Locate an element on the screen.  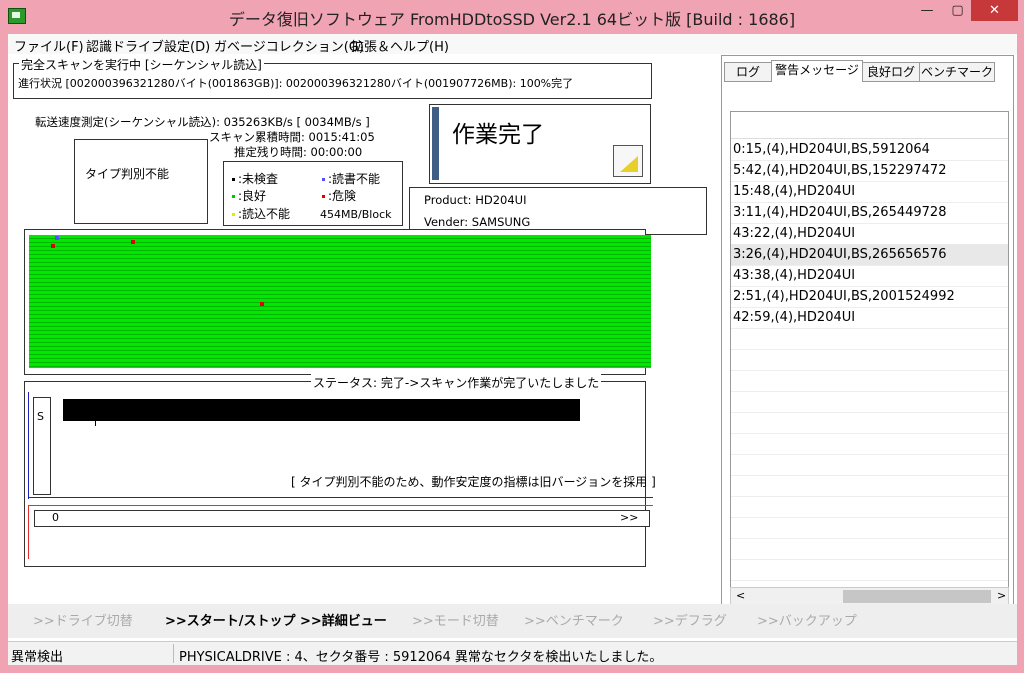
legend-good-text: :良好 is located at coordinates (252, 196).